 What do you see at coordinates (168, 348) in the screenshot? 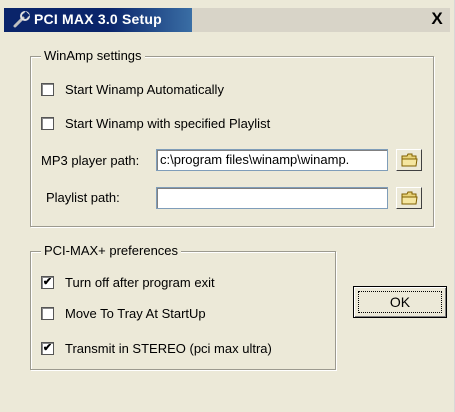
I see `transmit-stereo-label: Transmit in STEREO (pci max ultra)` at bounding box center [168, 348].